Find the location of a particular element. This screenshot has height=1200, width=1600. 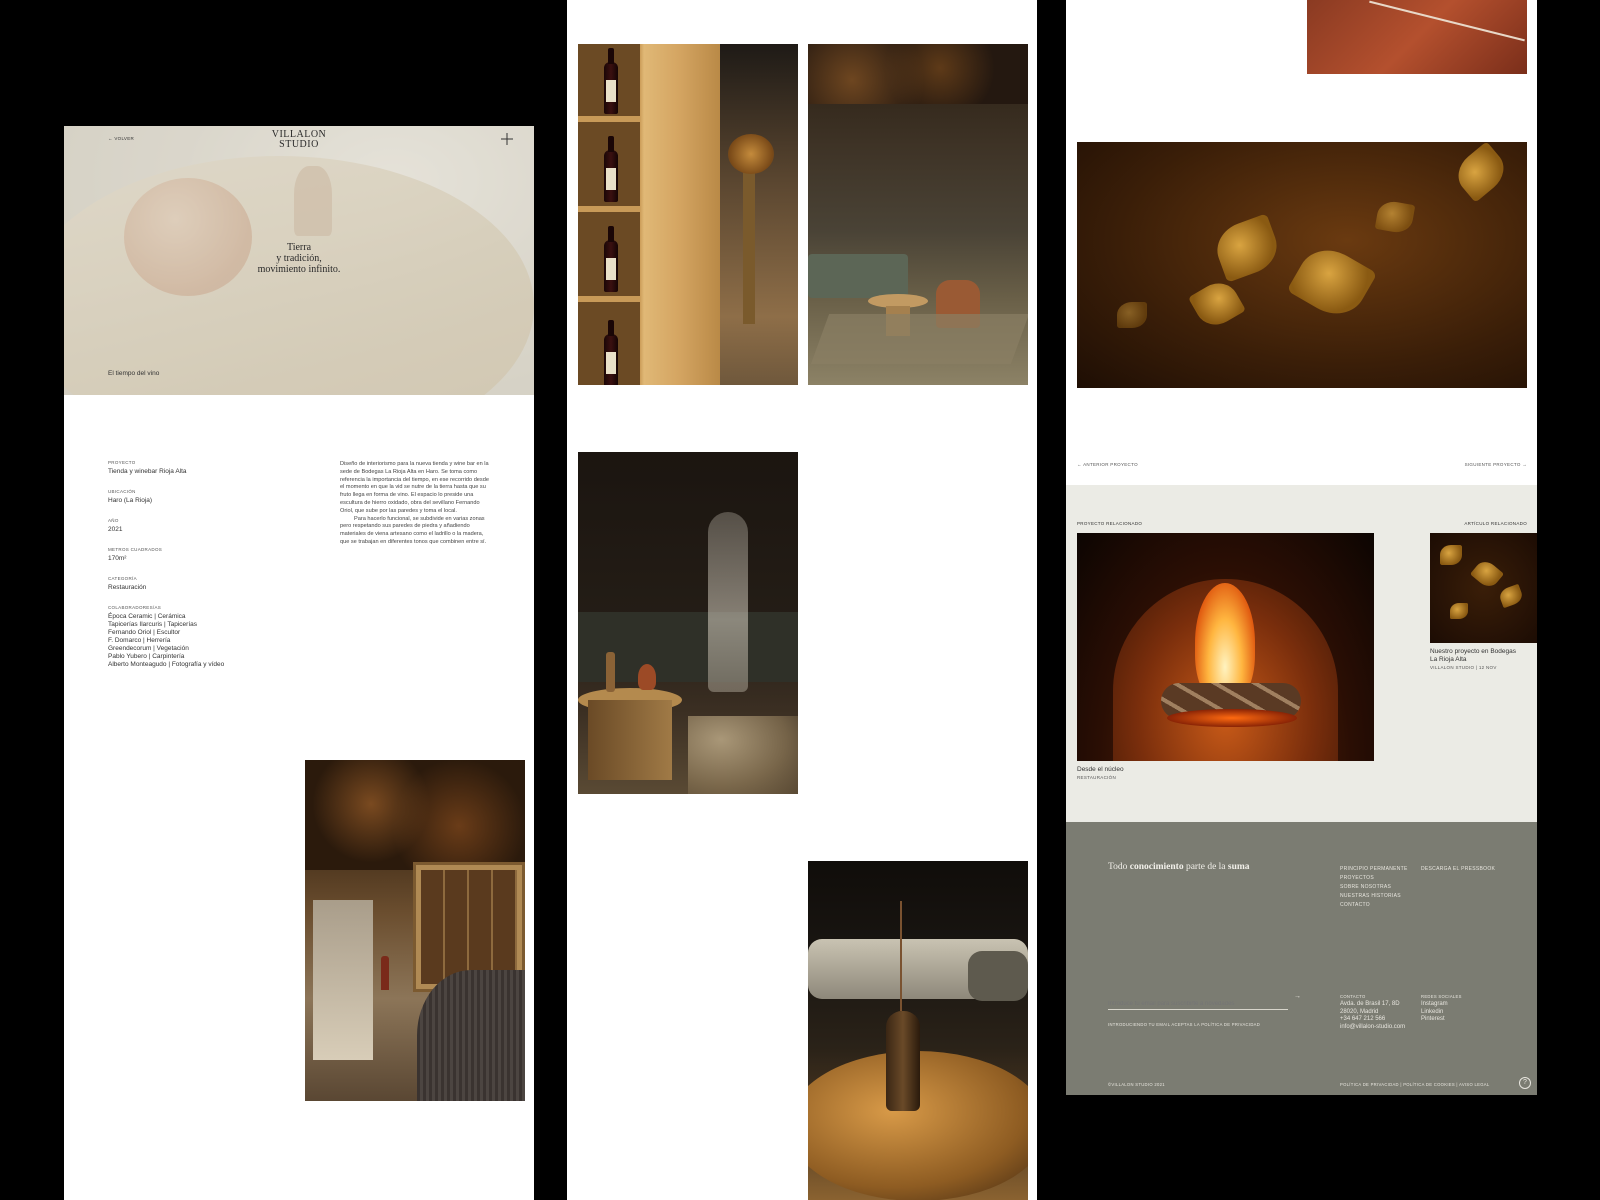

social-link: Linkedin is located at coordinates (1441, 1013).